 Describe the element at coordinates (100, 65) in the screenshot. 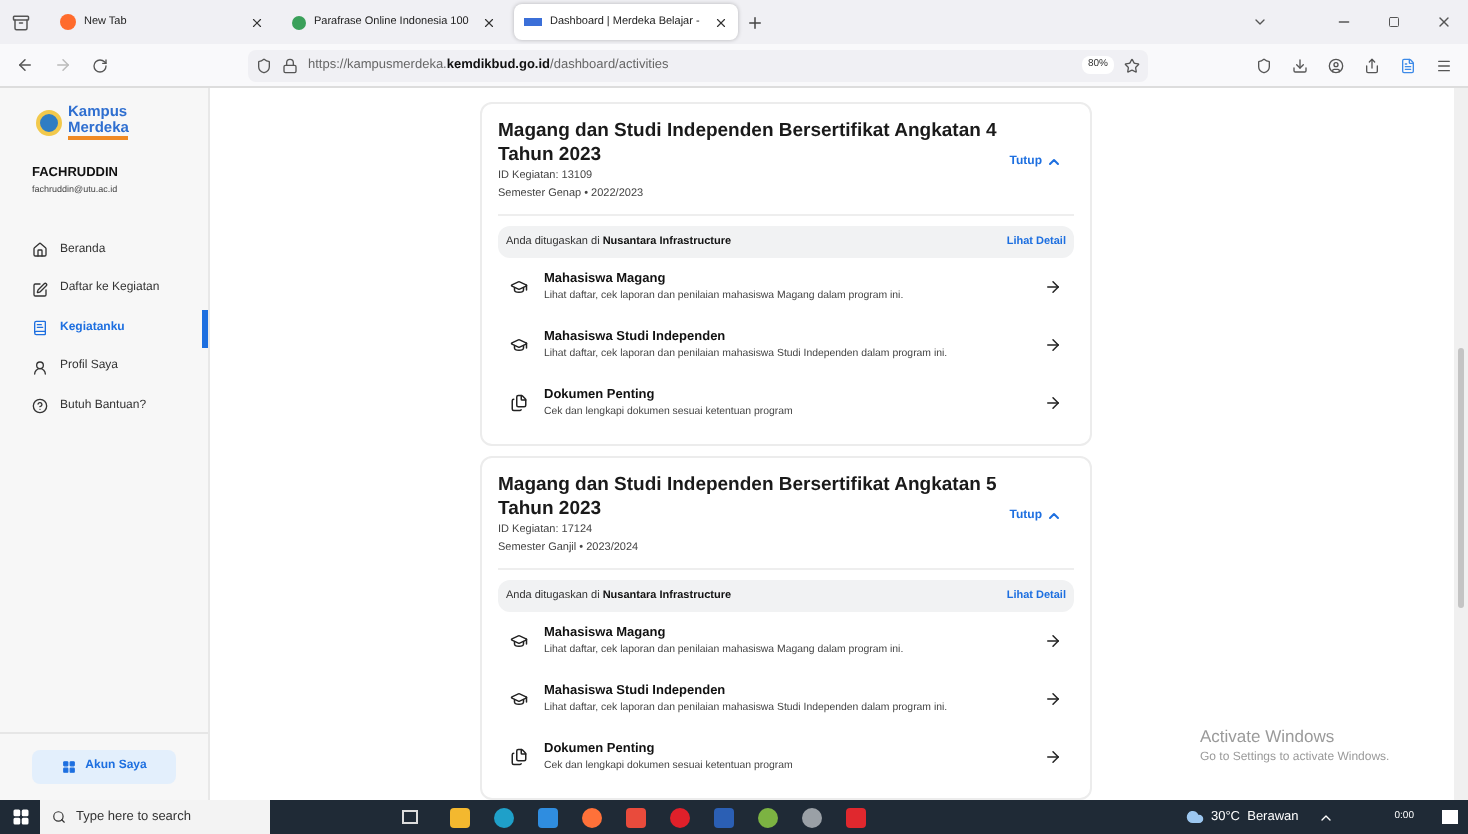

I see `reload-icon` at that location.